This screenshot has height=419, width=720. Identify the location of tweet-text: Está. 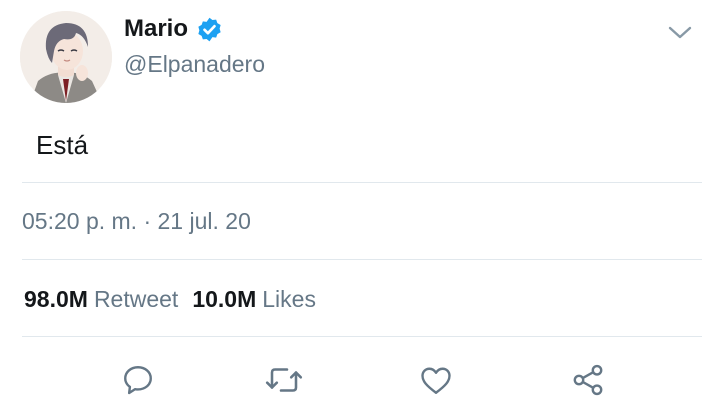
(62, 145).